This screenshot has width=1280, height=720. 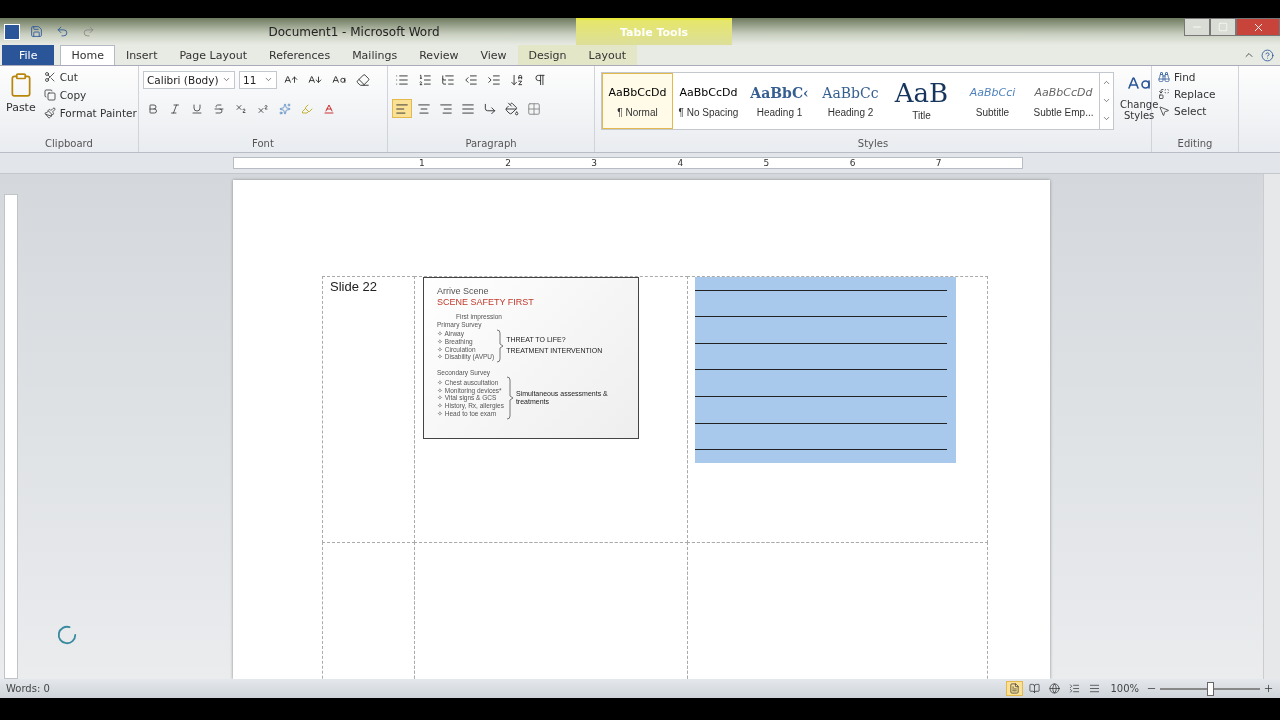 What do you see at coordinates (300, 55) in the screenshot?
I see `ribbon-tab: References` at bounding box center [300, 55].